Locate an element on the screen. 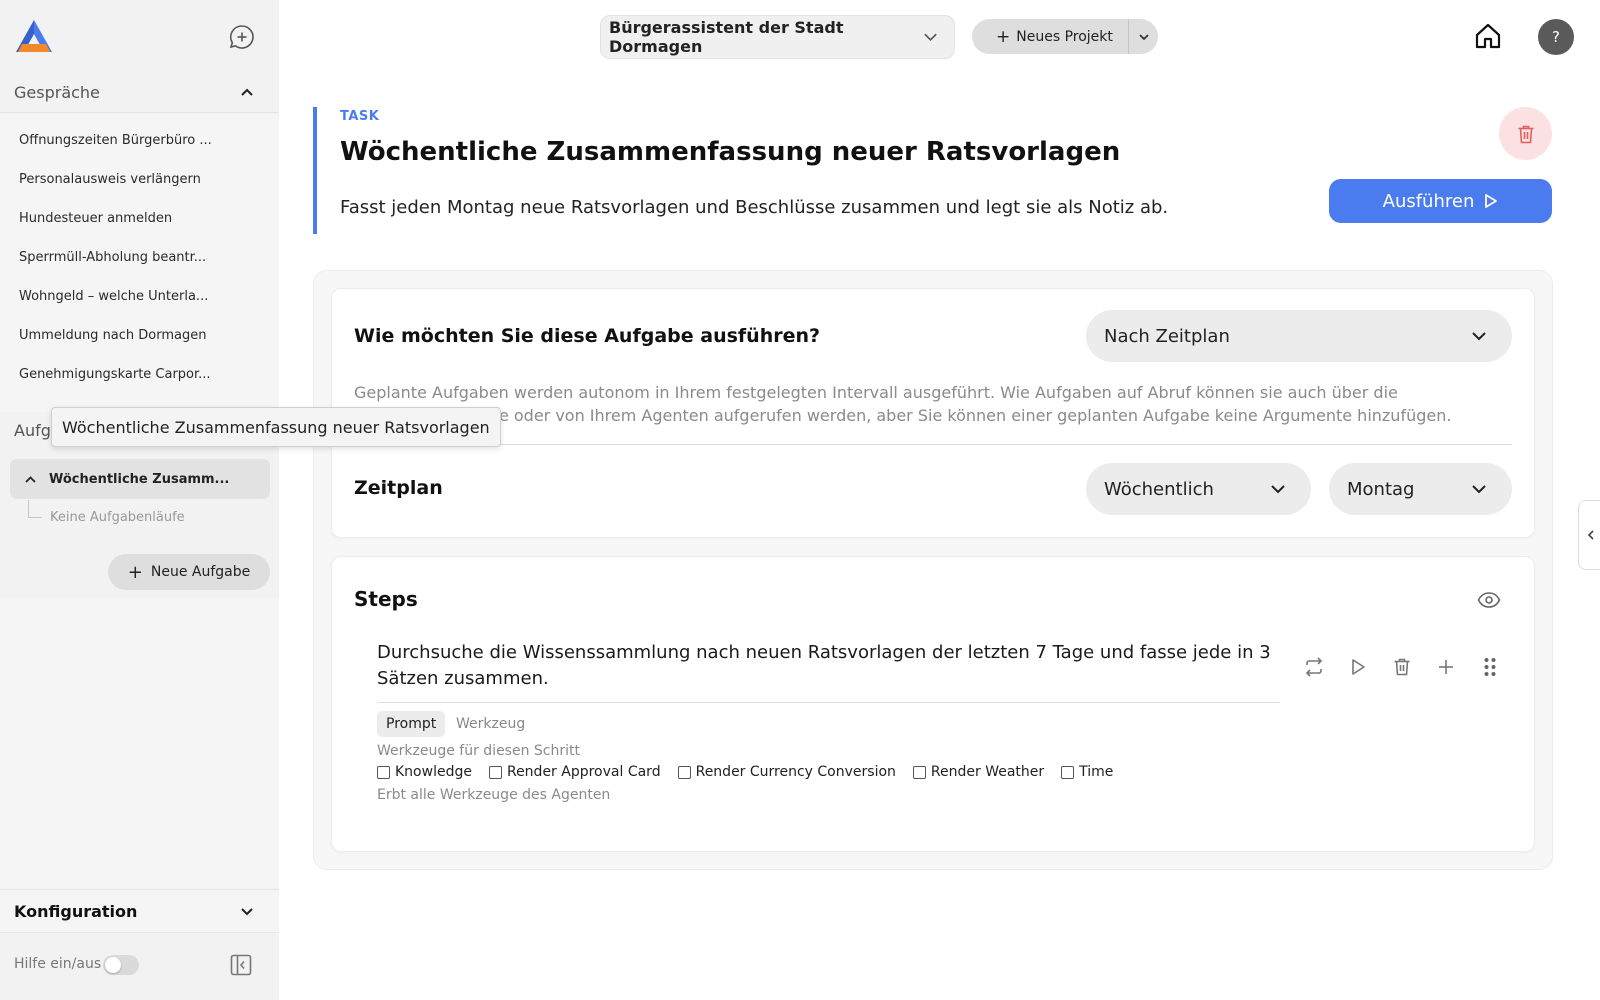 Image resolution: width=1600 pixels, height=1000 pixels. new-project-split-button: + Neues Projekt is located at coordinates (1065, 36).